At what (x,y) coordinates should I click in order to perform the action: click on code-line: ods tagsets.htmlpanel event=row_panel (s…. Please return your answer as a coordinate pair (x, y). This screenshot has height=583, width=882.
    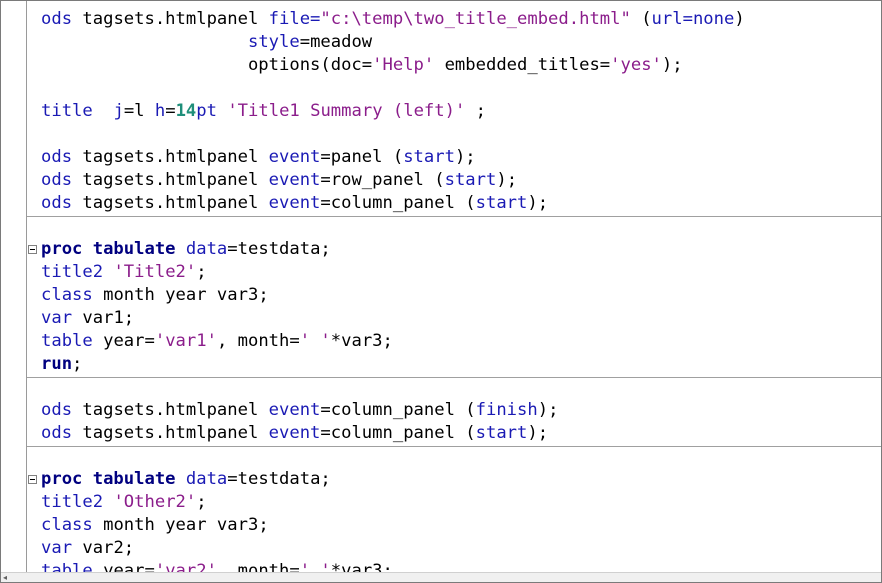
    Looking at the image, I should click on (441, 180).